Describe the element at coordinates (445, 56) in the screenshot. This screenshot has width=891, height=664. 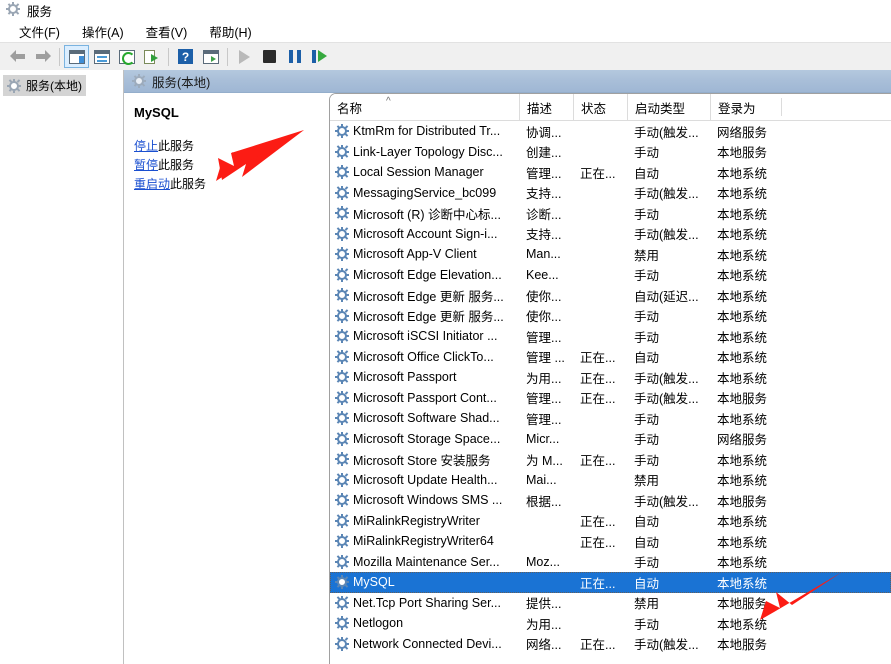
I see `toolbar: ?` at that location.